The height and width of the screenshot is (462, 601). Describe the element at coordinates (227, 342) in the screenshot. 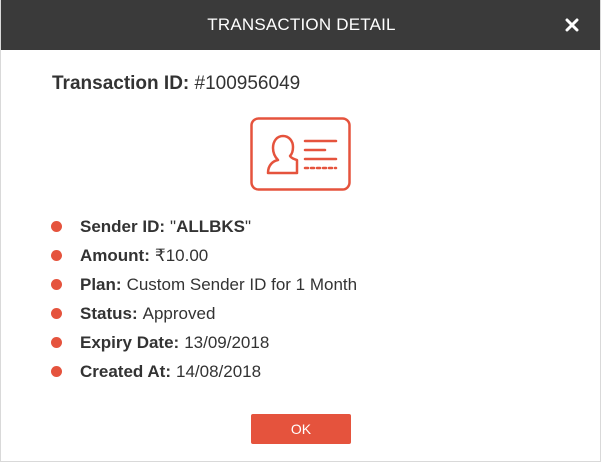

I see `detail-value: 13/09/2018` at that location.